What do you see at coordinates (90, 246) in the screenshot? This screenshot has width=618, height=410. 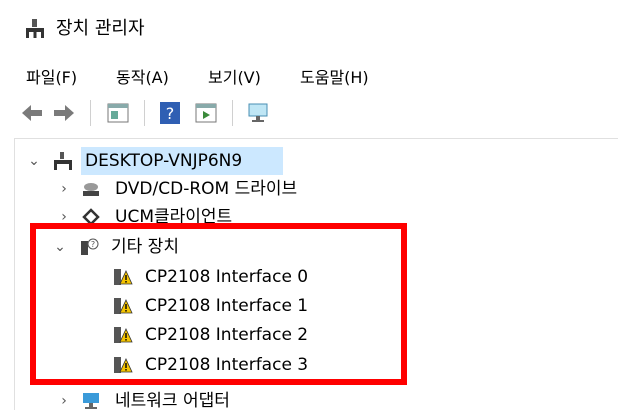 I see `unknown-device-icon: ?` at bounding box center [90, 246].